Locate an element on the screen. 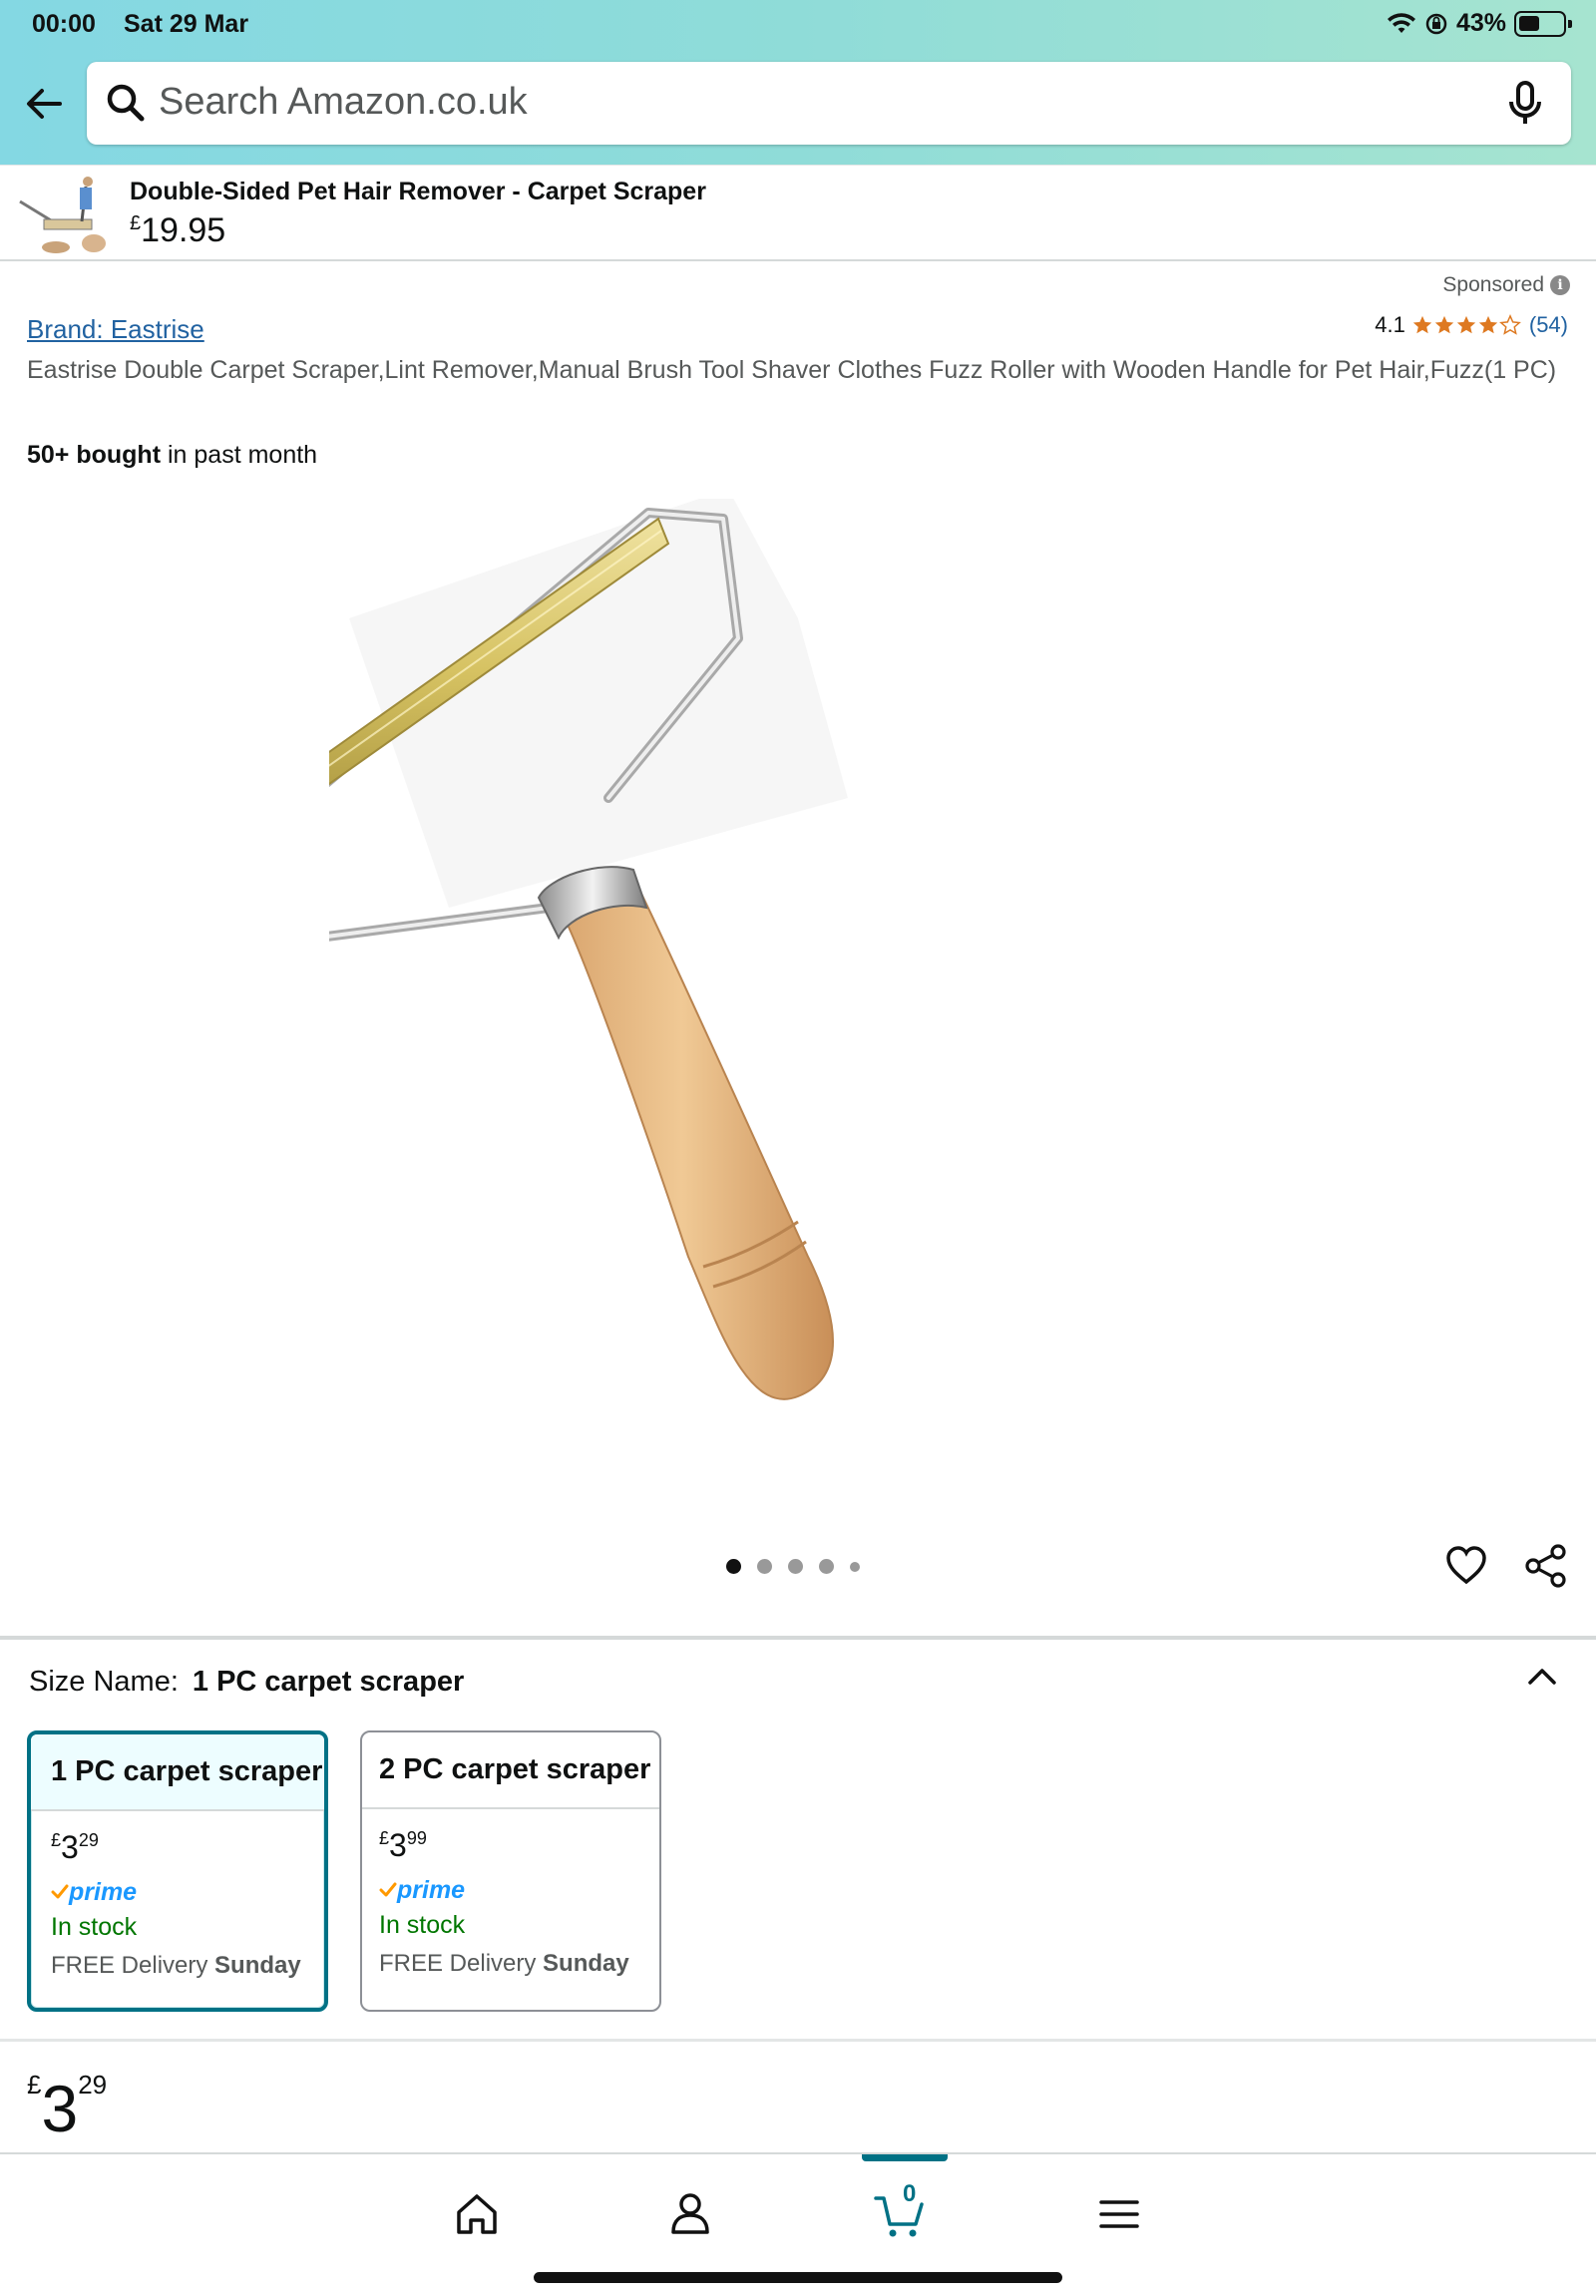  app-header: 00:00 Sat 29 Mar 43% is located at coordinates (798, 82).